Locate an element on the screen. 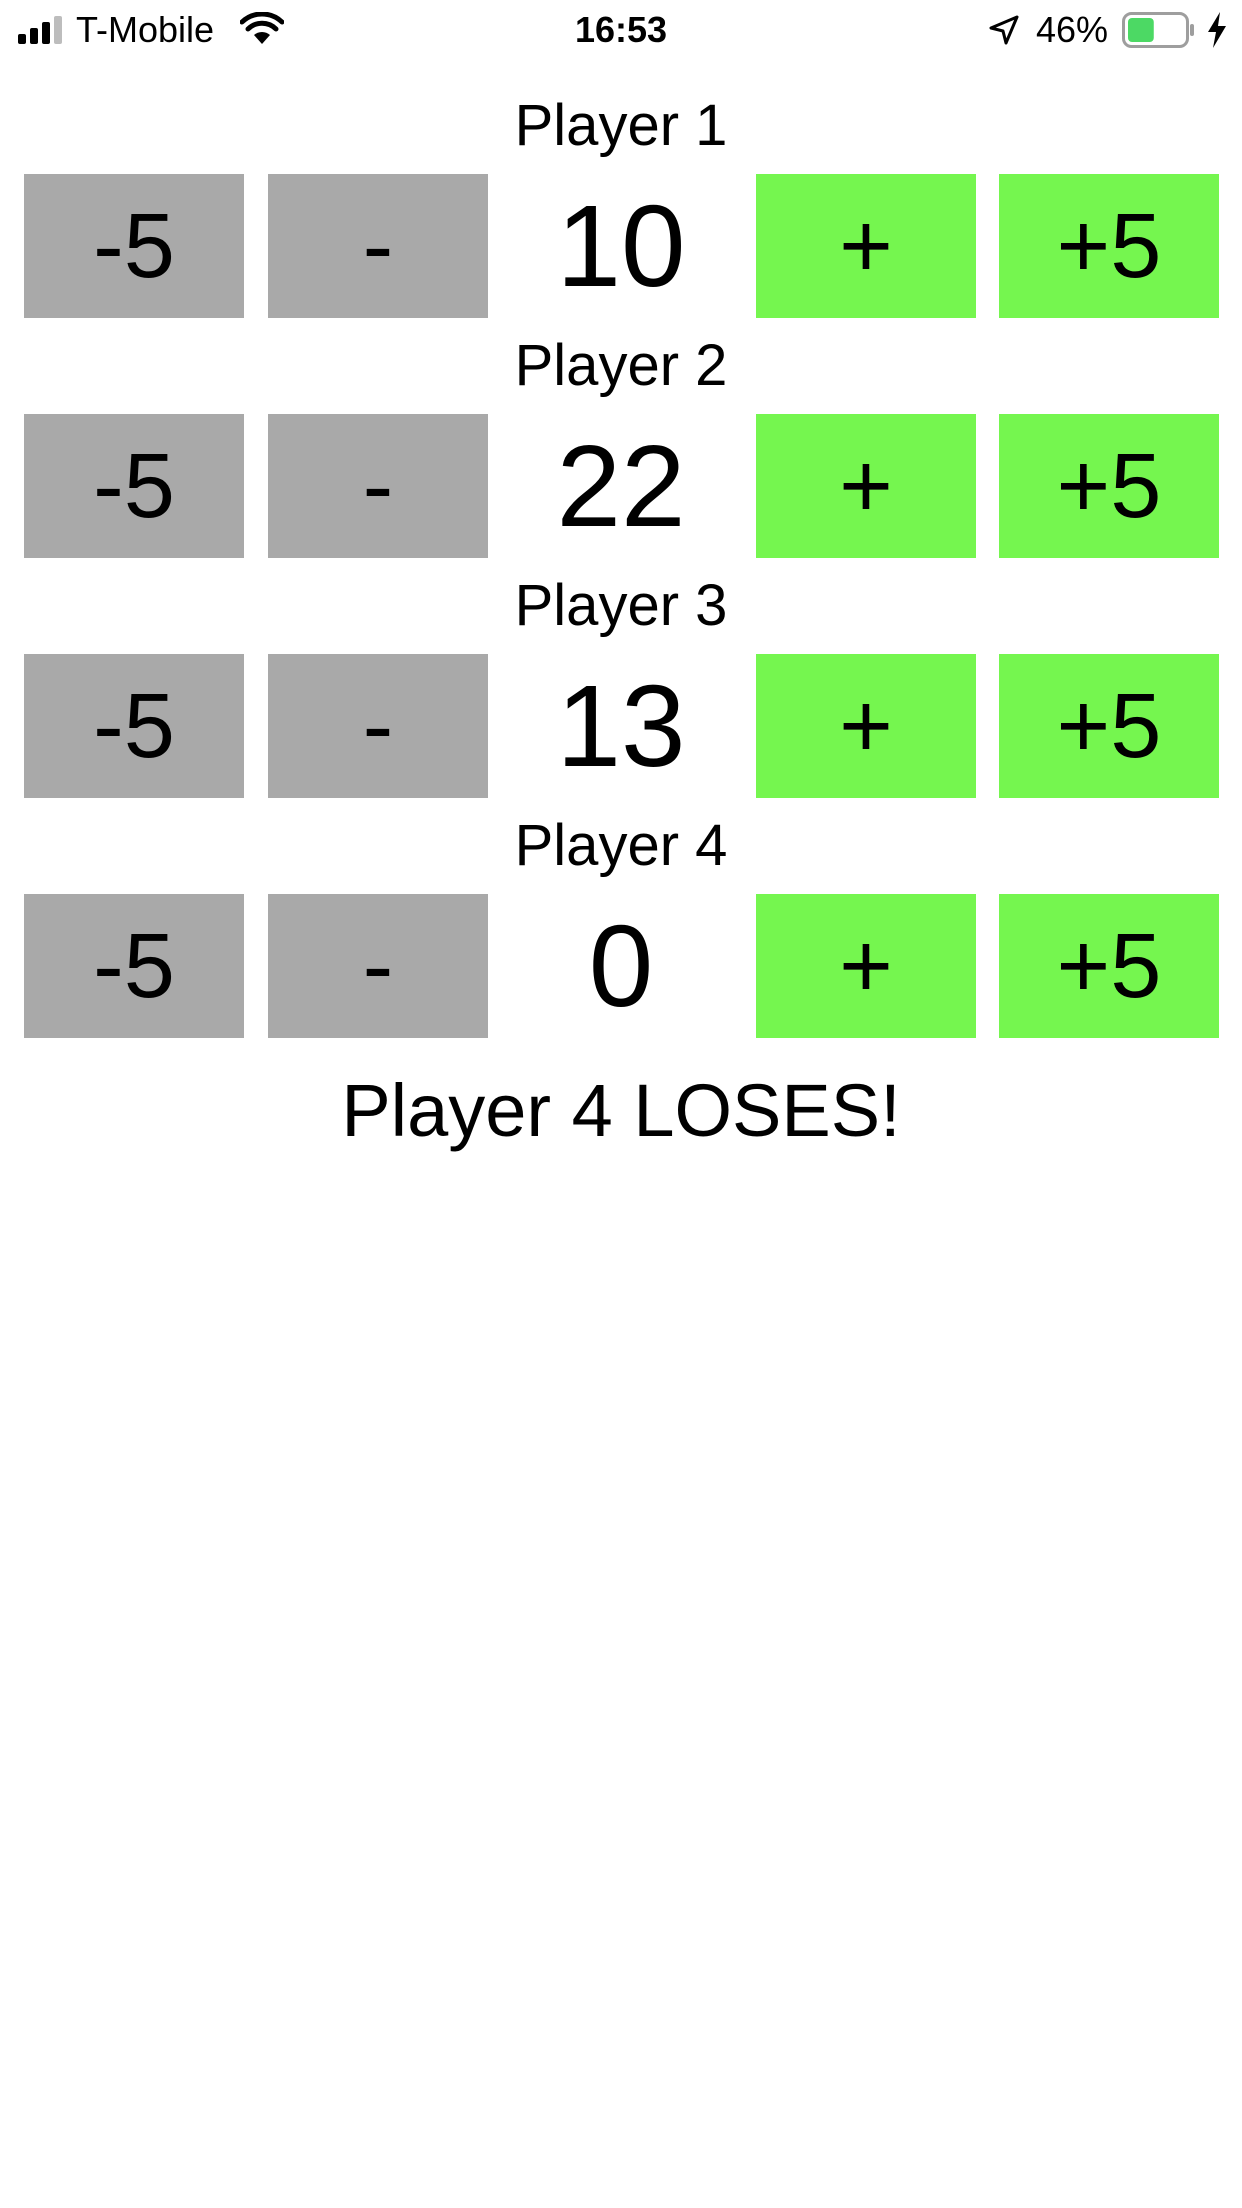 The width and height of the screenshot is (1242, 2208). battery-fill is located at coordinates (1141, 30).